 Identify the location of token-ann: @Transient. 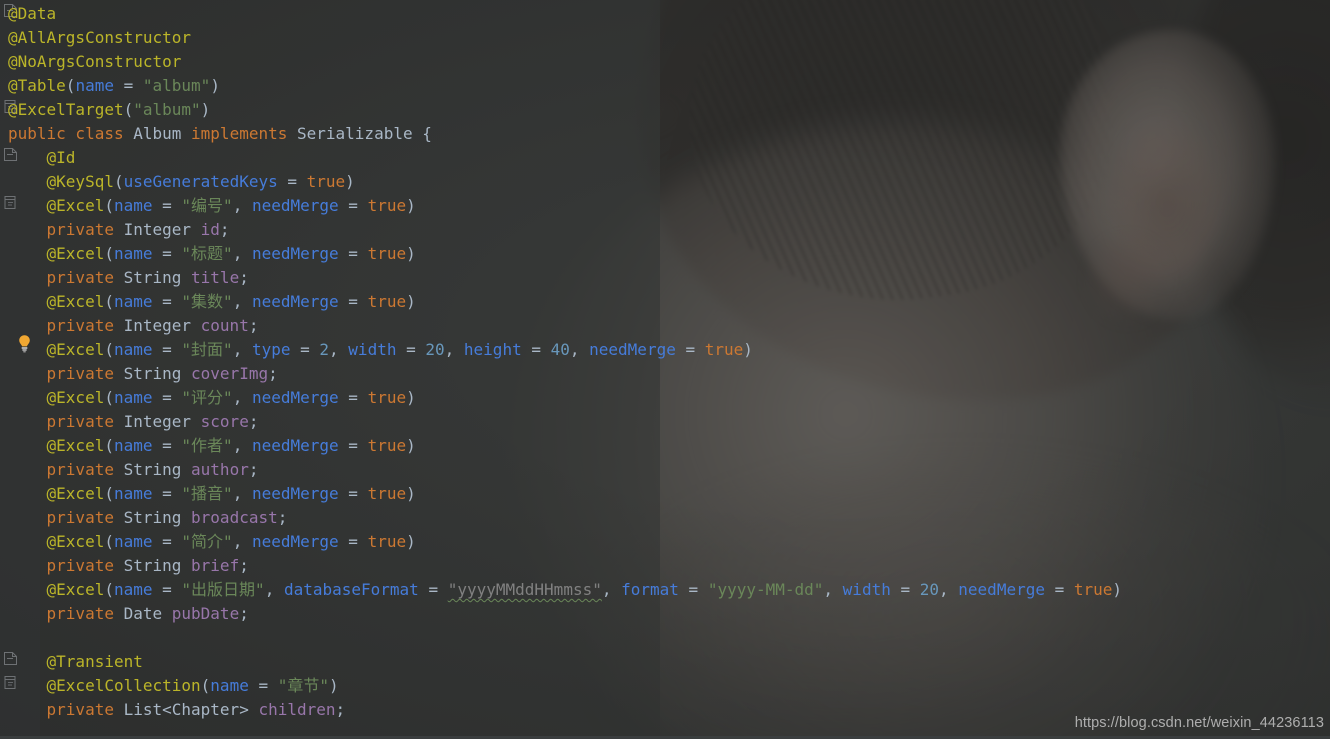
(94, 661).